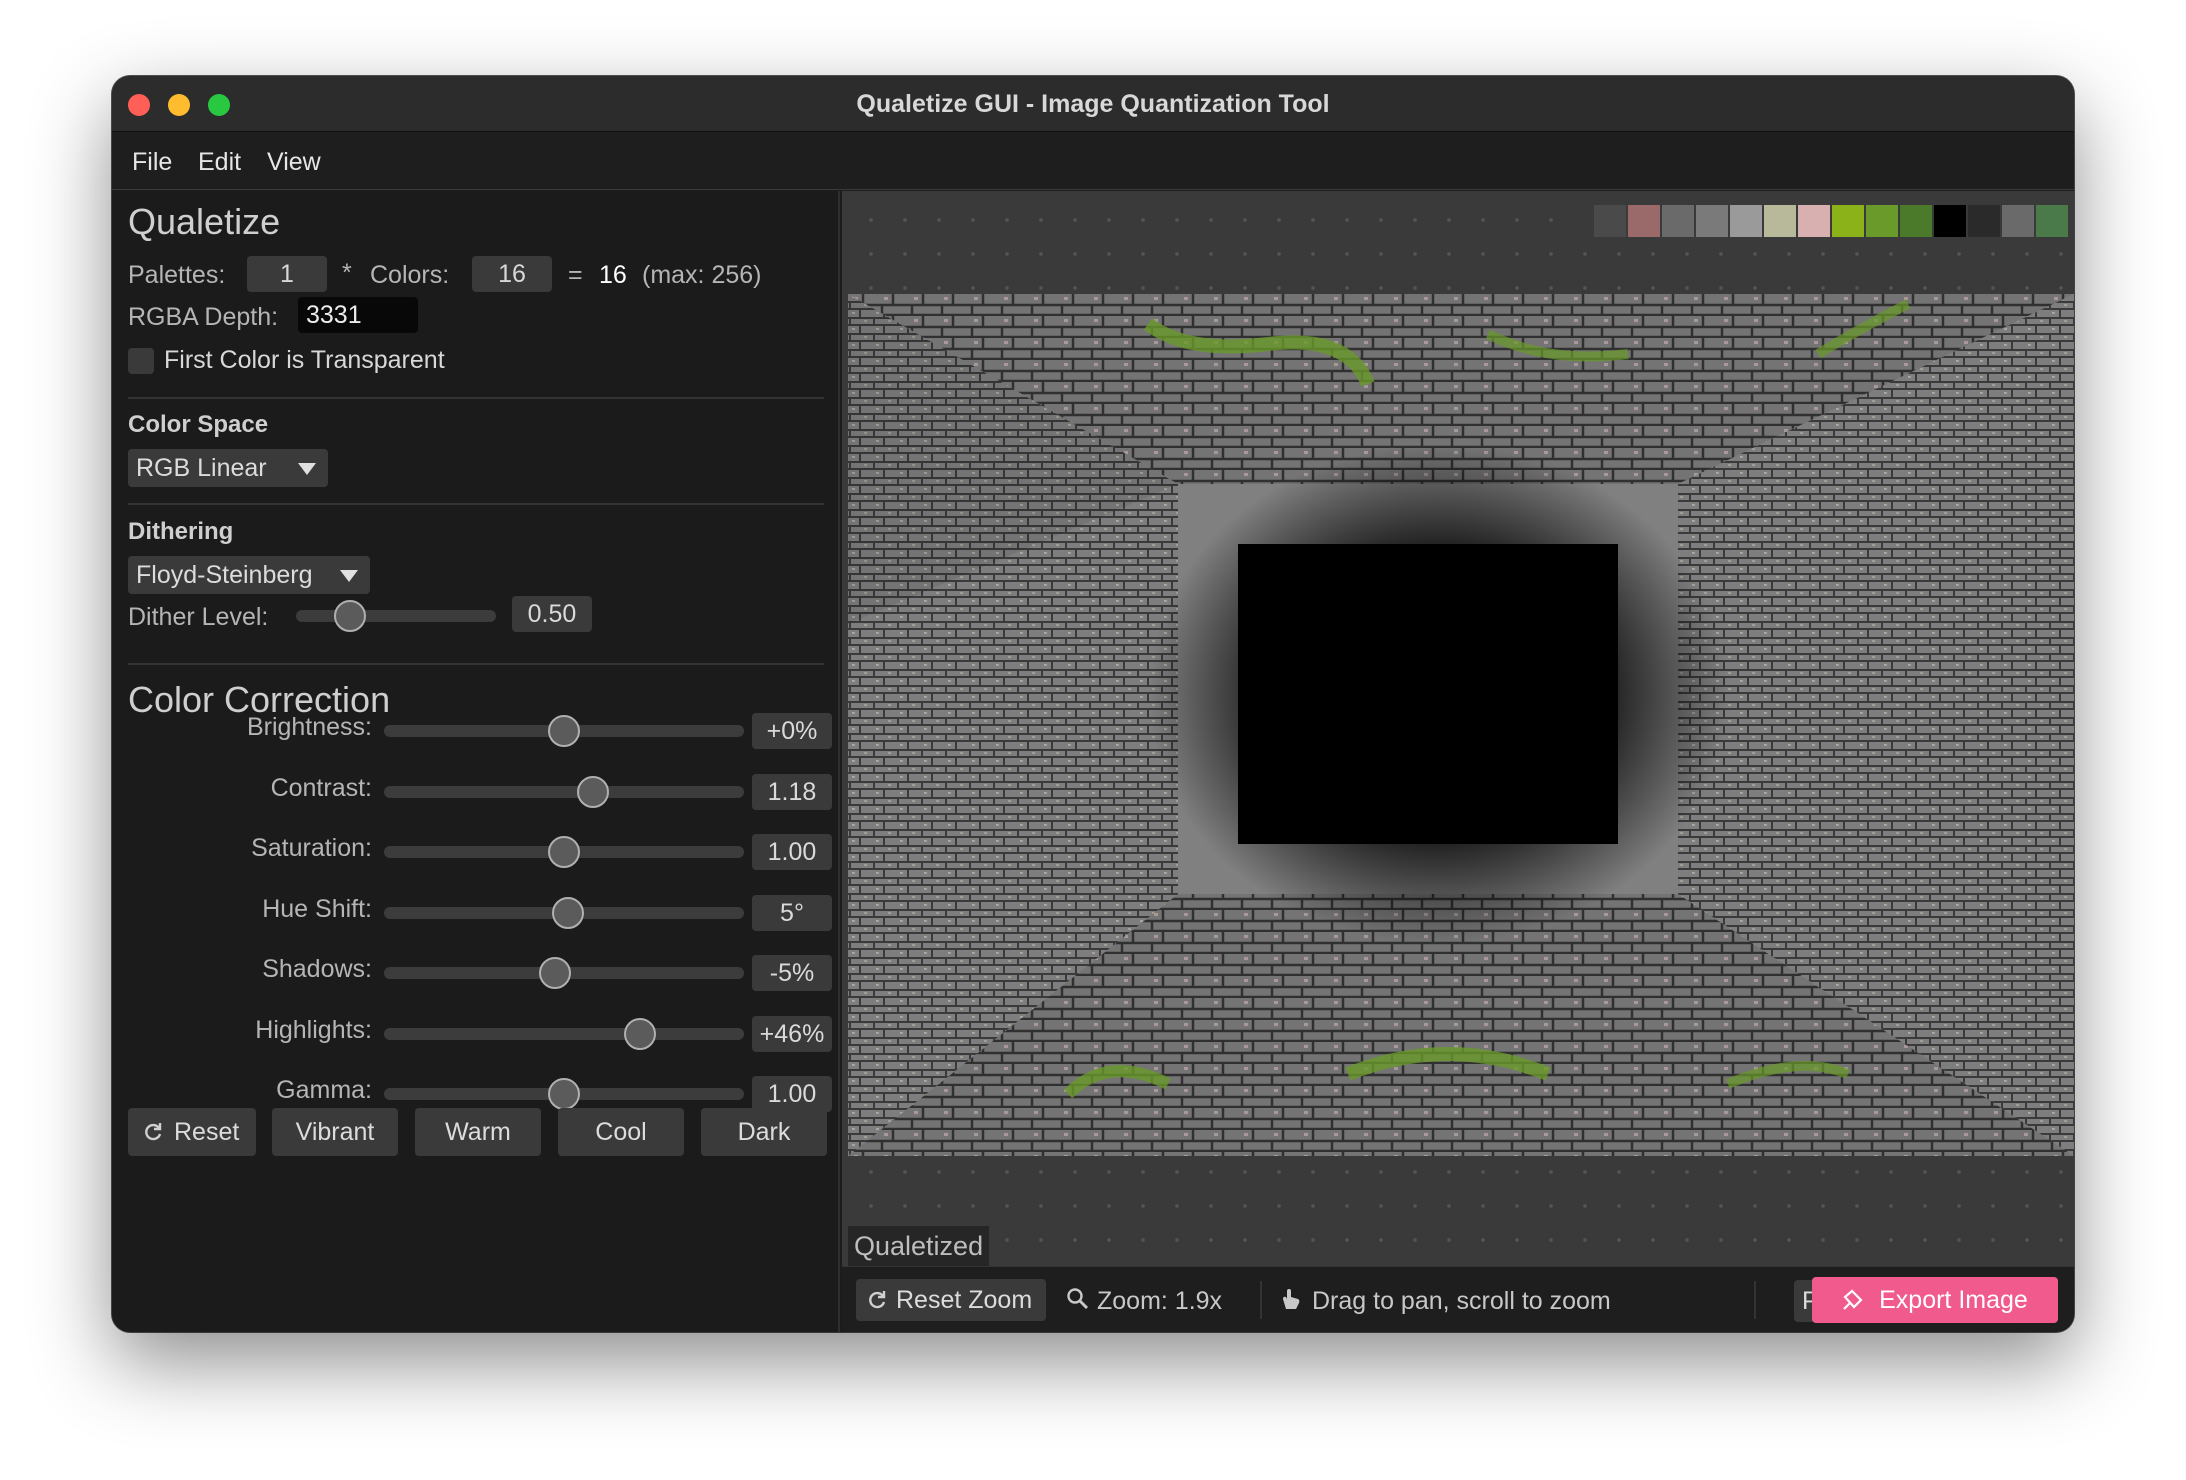 The image size is (2186, 1480). Describe the element at coordinates (792, 973) in the screenshot. I see `correction-value: -5%` at that location.